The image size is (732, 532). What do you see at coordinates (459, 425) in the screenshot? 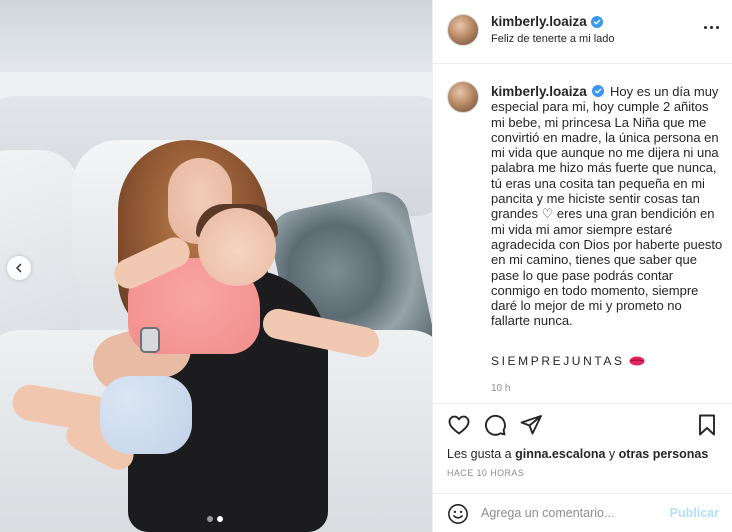
I see `heart-icon` at bounding box center [459, 425].